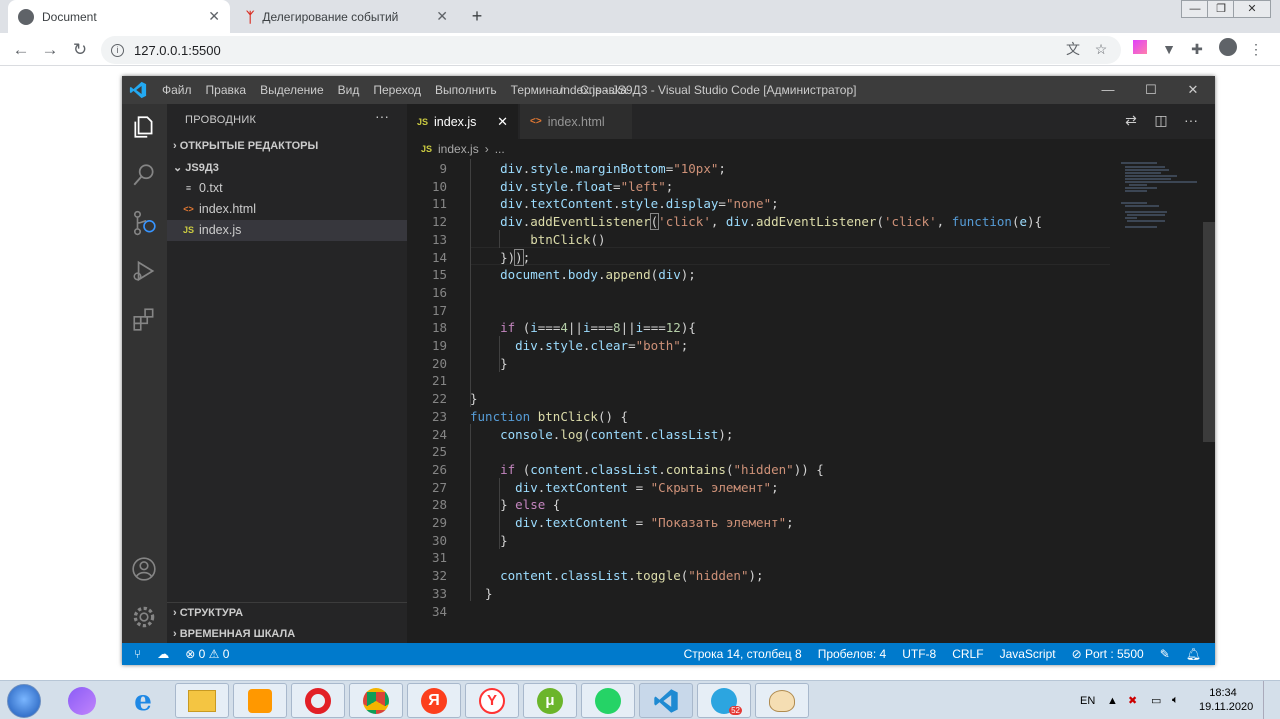 Image resolution: width=1280 pixels, height=719 pixels. Describe the element at coordinates (287, 188) in the screenshot. I see `file-item-0txt: ≡ 0.txt` at that location.